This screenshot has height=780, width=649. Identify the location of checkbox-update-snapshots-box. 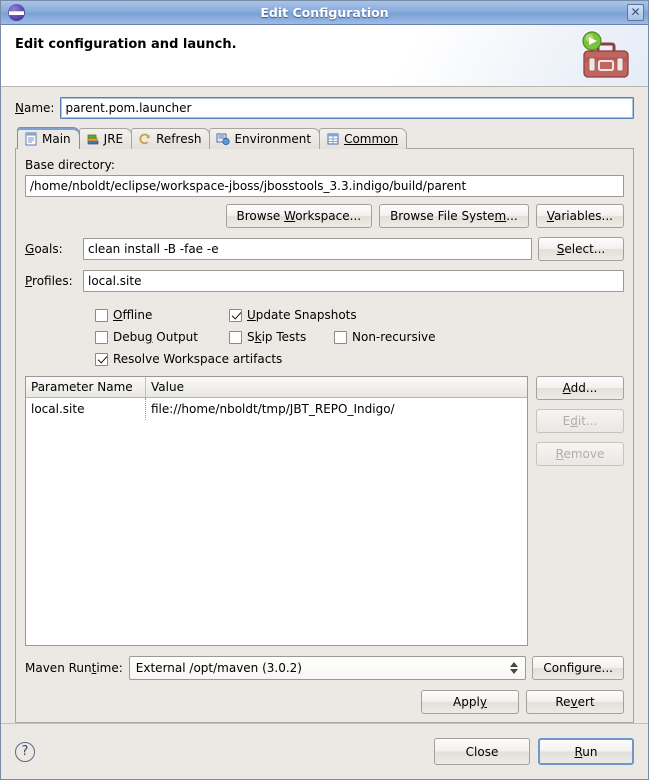
(235, 315).